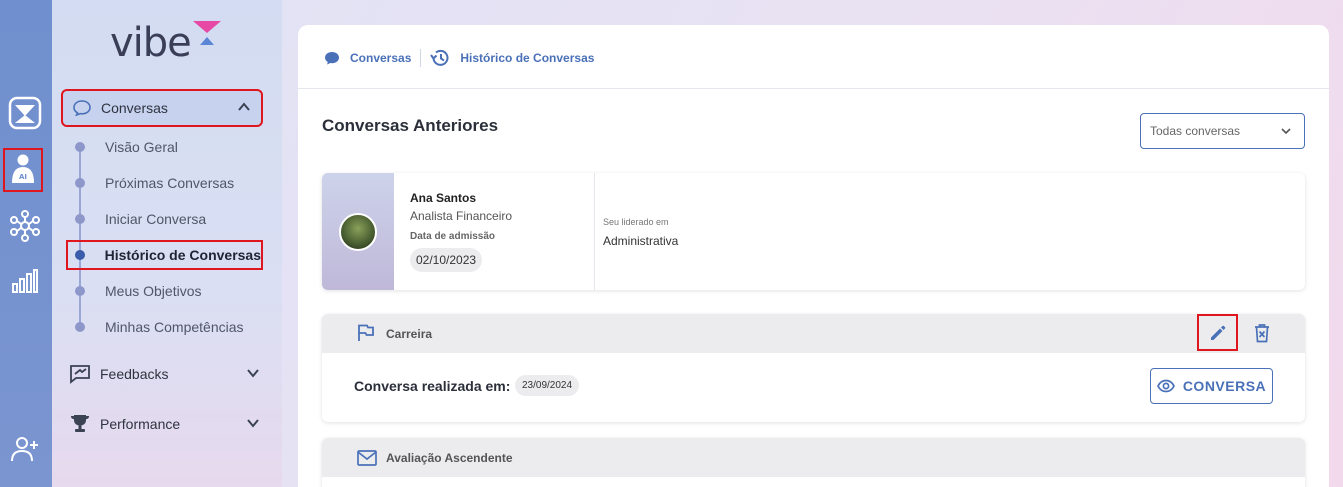  I want to click on pencil-icon, so click(1218, 333).